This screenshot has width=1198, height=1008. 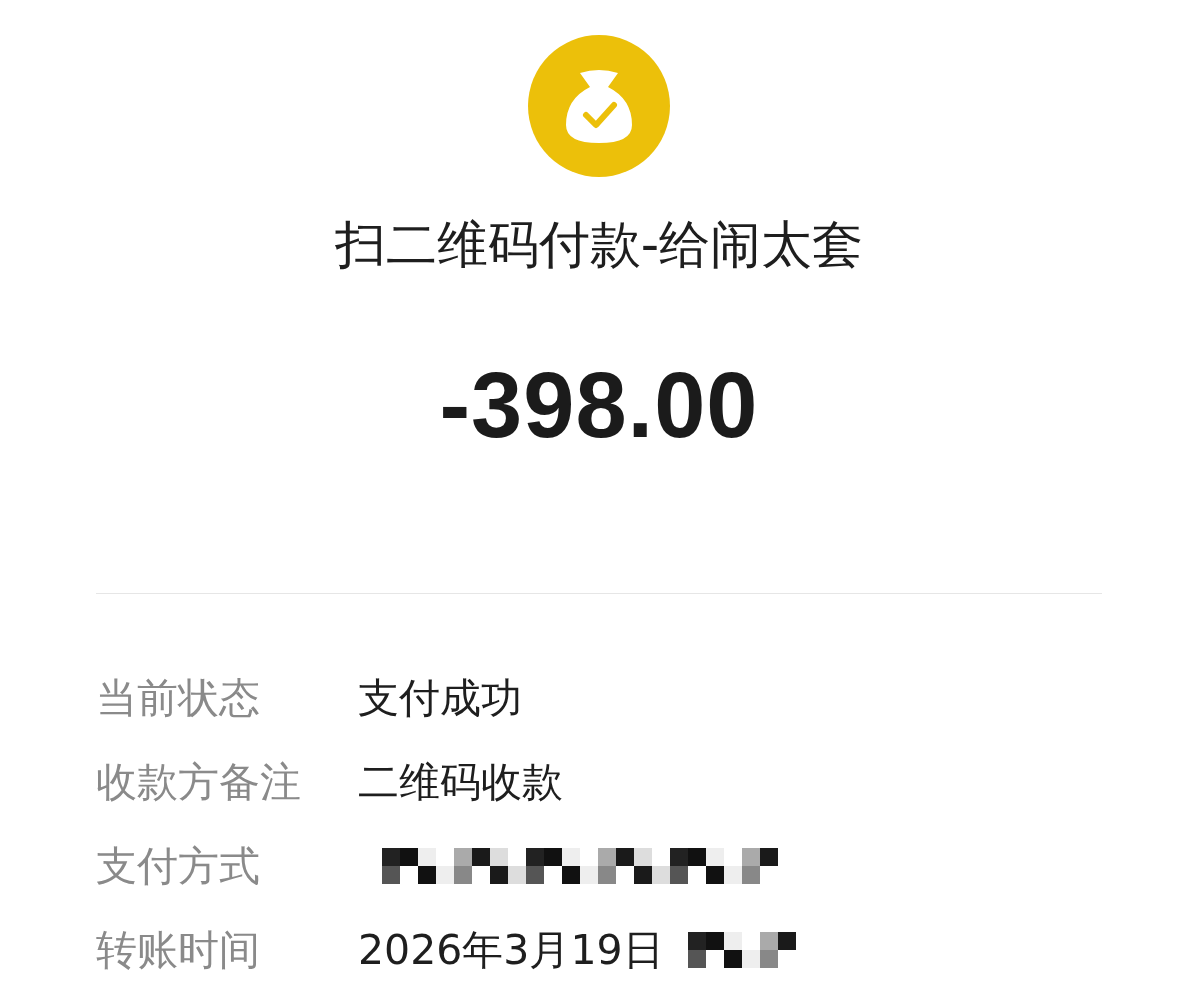 What do you see at coordinates (511, 950) in the screenshot?
I see `detail-value: 2026年3月19日` at bounding box center [511, 950].